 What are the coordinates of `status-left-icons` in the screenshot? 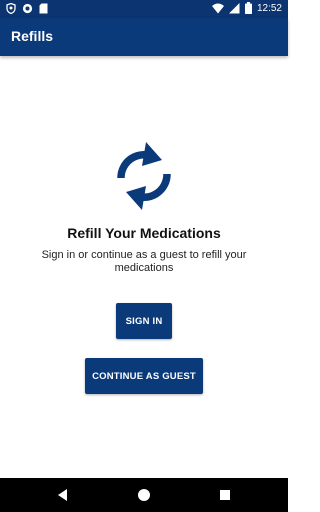 It's located at (27, 8).